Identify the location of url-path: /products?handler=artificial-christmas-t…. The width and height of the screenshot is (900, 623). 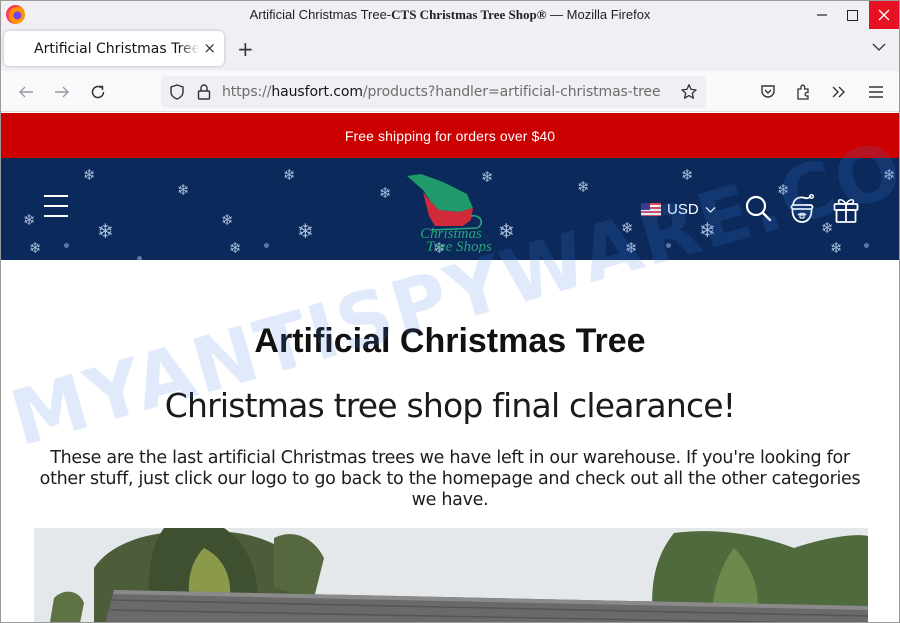
(511, 92).